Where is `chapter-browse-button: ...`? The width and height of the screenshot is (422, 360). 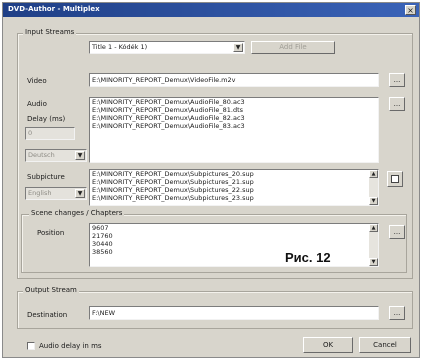
chapter-browse-button: ... is located at coordinates (397, 232).